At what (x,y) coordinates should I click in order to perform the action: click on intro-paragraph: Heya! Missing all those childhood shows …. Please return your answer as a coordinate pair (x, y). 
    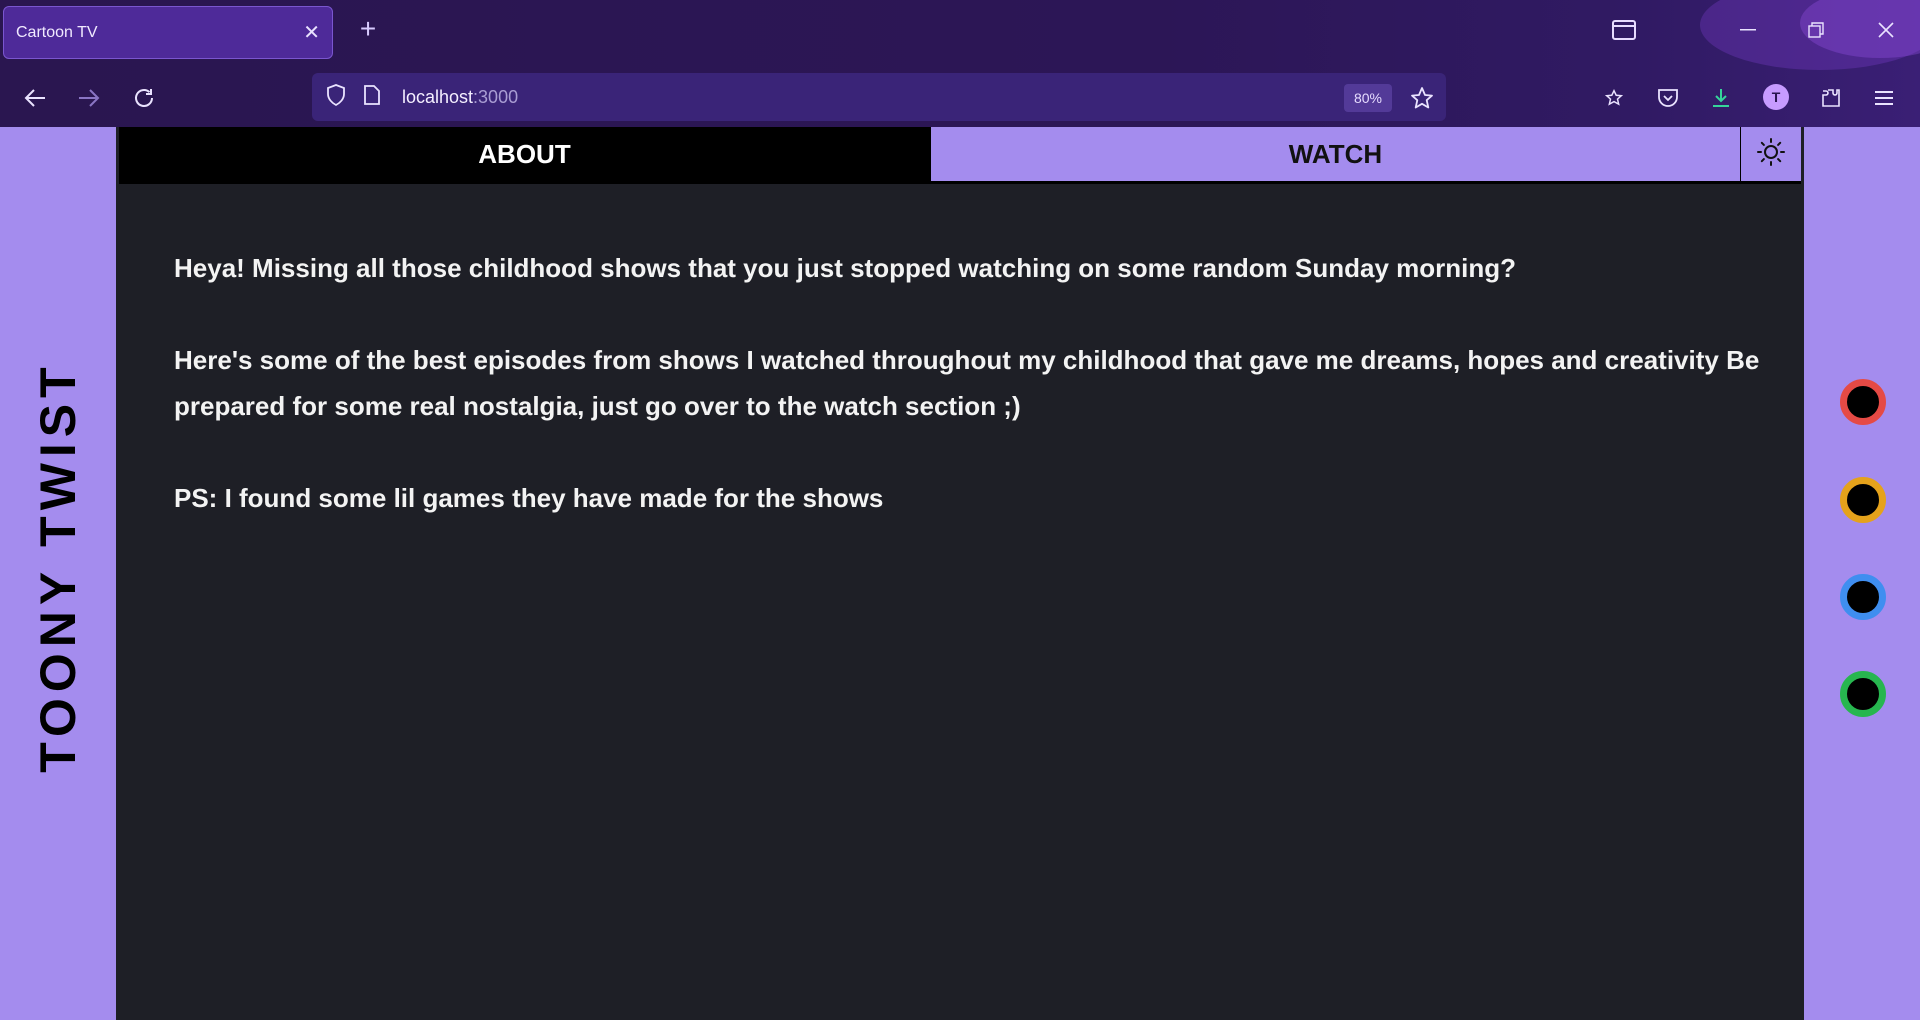
    Looking at the image, I should click on (845, 268).